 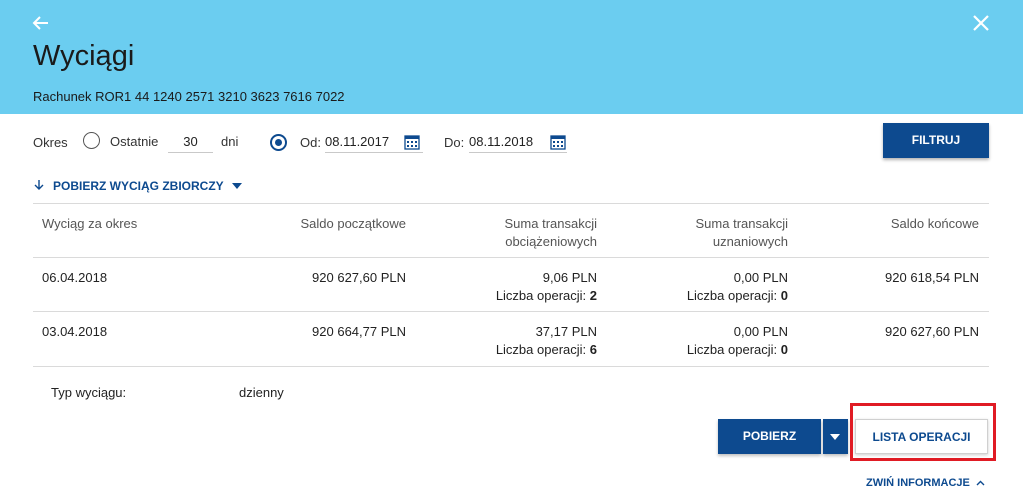 What do you see at coordinates (359, 331) in the screenshot?
I see `row-opening: 920 664,77 PLN` at bounding box center [359, 331].